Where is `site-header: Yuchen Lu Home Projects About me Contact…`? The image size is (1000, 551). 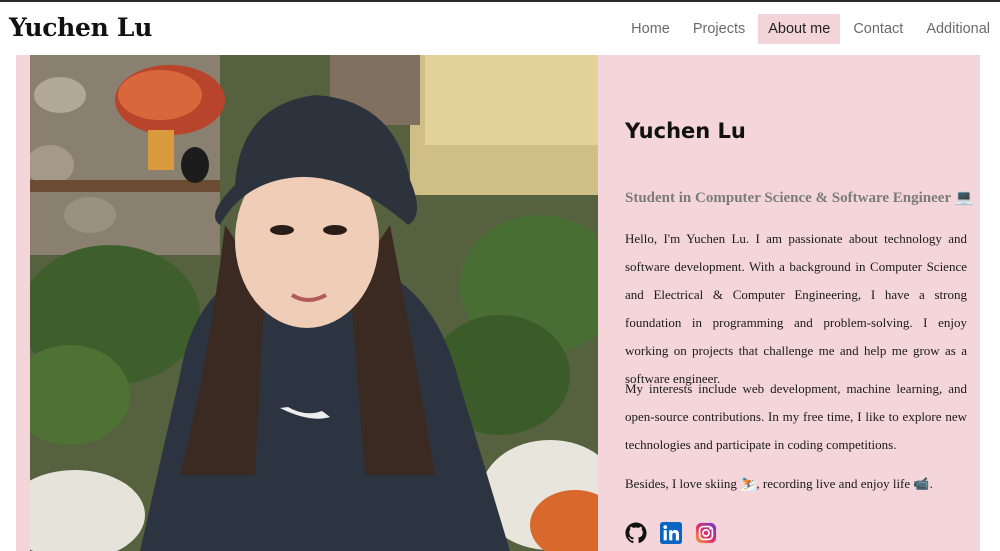 site-header: Yuchen Lu Home Projects About me Contact… is located at coordinates (500, 28).